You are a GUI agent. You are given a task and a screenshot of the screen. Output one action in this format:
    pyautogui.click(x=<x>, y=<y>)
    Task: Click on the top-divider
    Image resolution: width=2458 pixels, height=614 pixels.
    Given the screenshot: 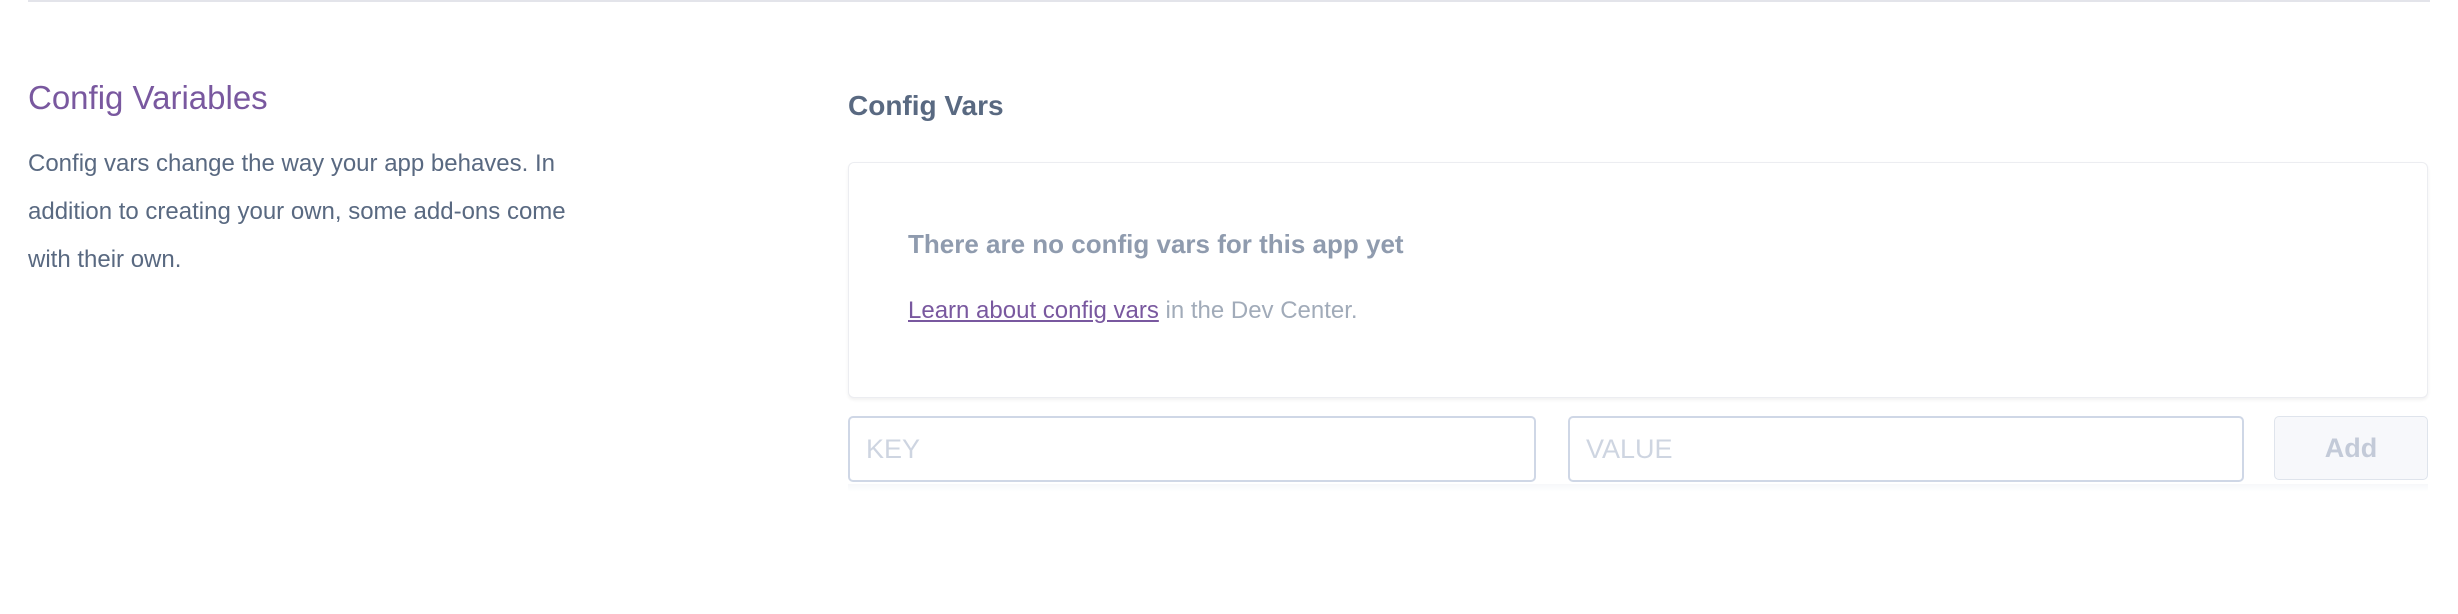 What is the action you would take?
    pyautogui.click(x=1229, y=1)
    